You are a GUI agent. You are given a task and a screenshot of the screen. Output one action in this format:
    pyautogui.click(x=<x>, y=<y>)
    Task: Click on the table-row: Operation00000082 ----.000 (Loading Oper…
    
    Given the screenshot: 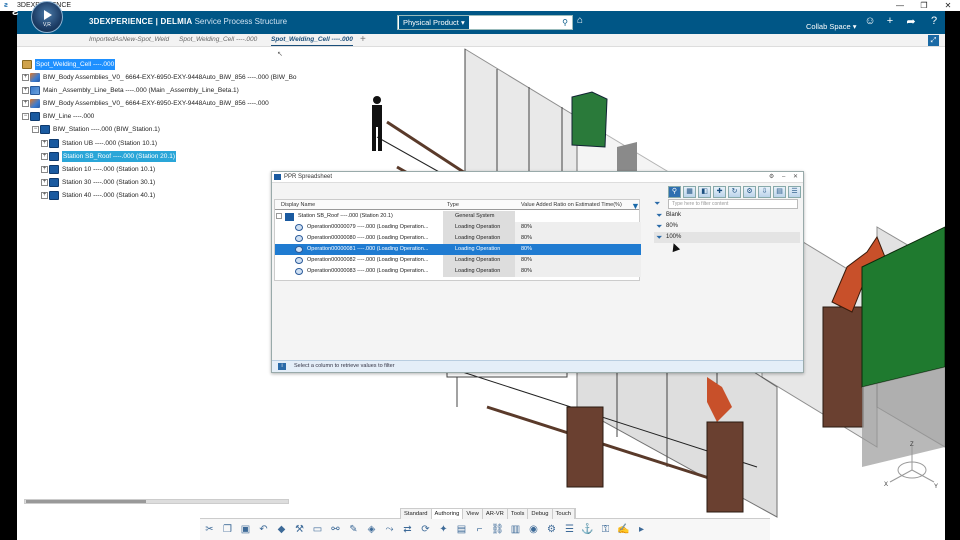 What is the action you would take?
    pyautogui.click(x=458, y=260)
    